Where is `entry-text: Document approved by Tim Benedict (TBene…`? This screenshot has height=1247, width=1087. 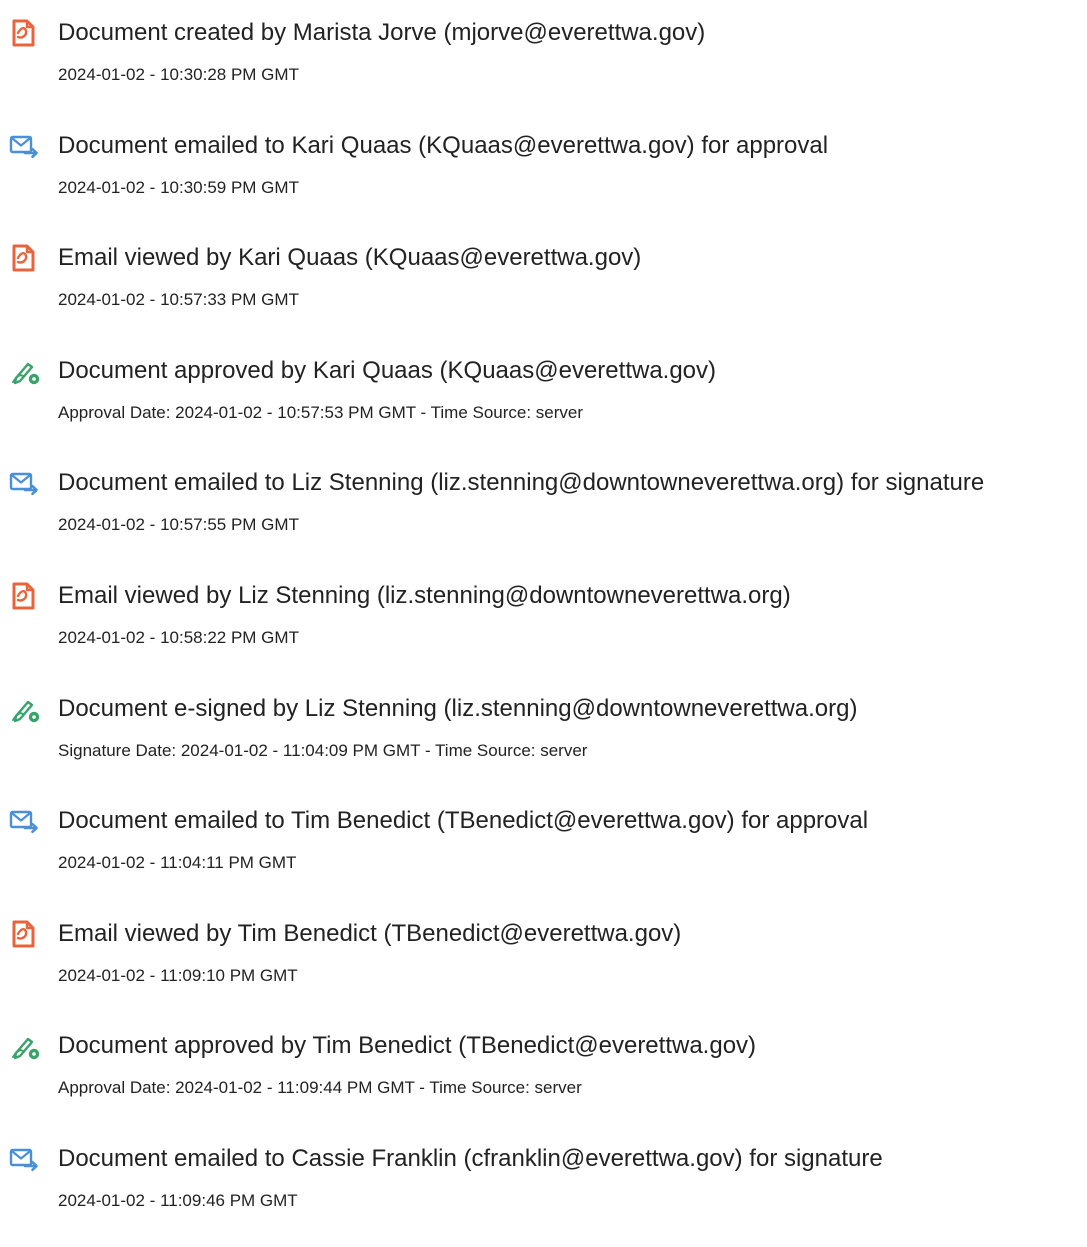 entry-text: Document approved by Tim Benedict (TBene… is located at coordinates (407, 1046).